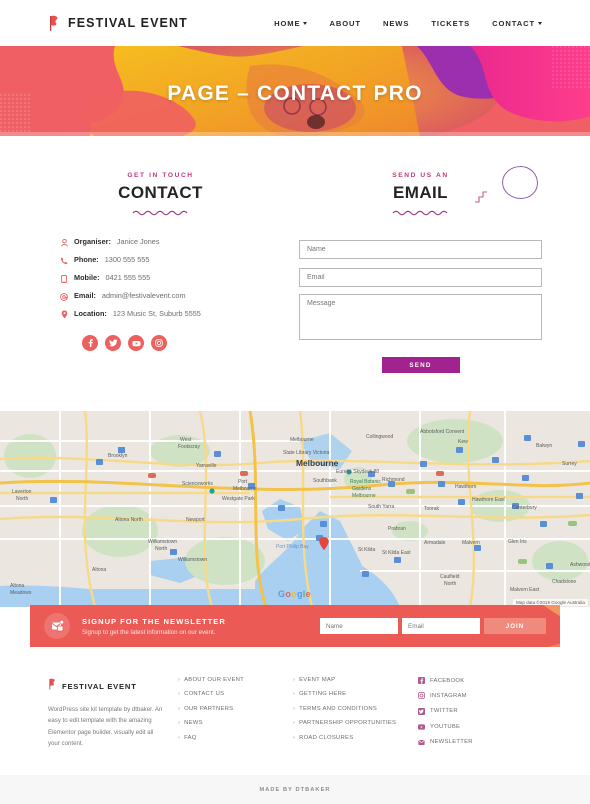 Image resolution: width=590 pixels, height=804 pixels. I want to click on svg-text: St Kilda East, so click(396, 553).